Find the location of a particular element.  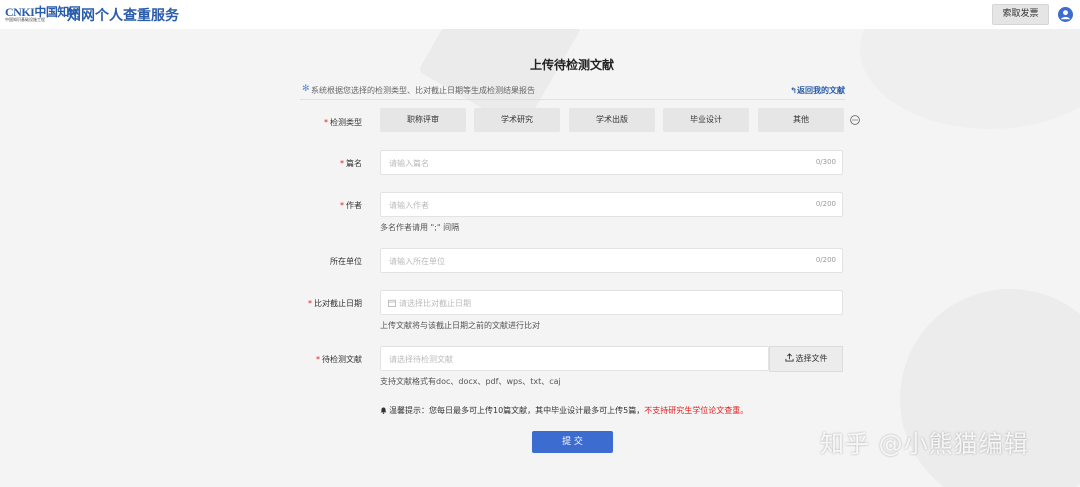

brand-title: 知网个人查重服务 is located at coordinates (123, 16).